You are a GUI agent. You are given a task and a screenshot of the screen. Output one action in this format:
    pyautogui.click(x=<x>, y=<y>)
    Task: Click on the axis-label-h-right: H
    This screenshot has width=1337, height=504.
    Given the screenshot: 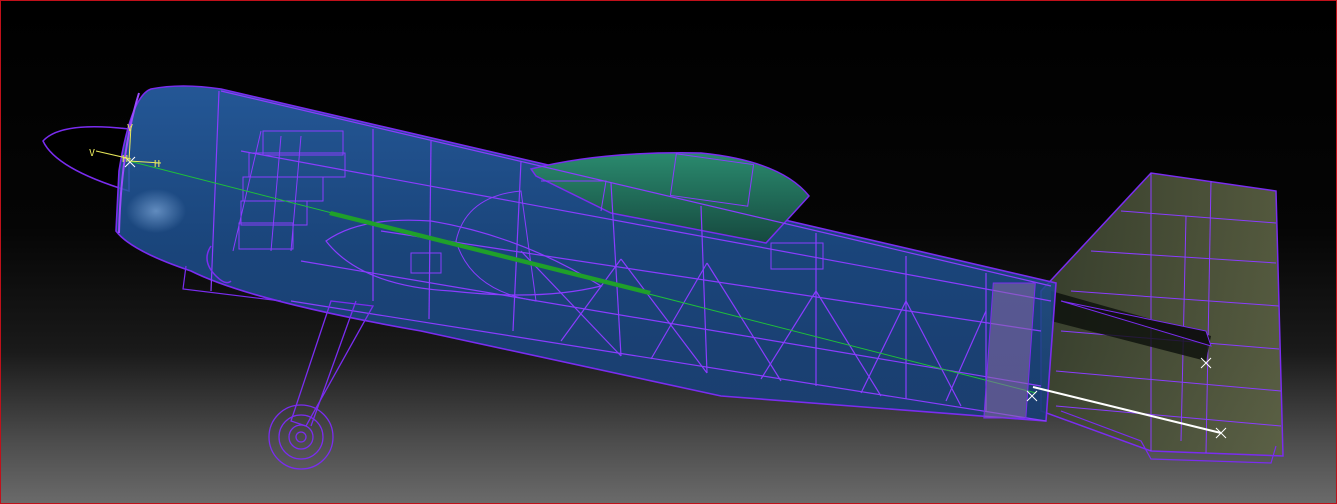 What is the action you would take?
    pyautogui.click(x=157, y=164)
    